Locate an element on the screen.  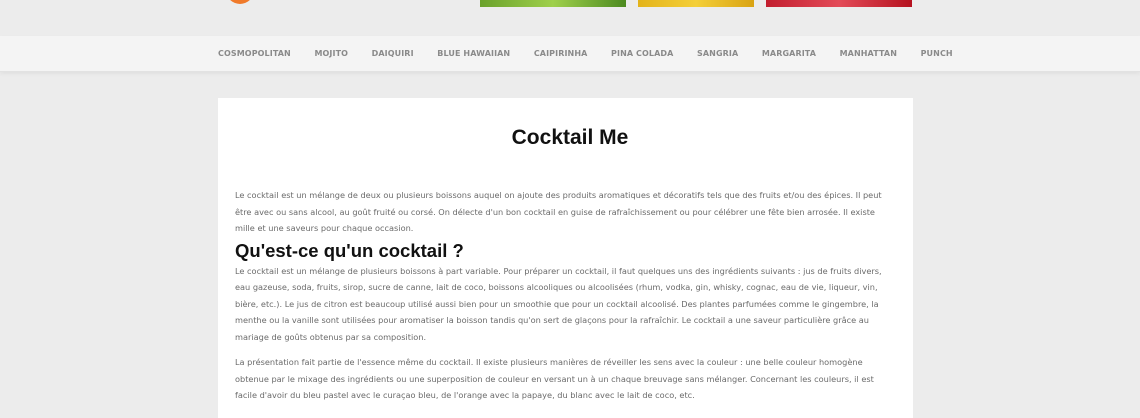
nav-item-punch: PUNCH is located at coordinates (937, 53).